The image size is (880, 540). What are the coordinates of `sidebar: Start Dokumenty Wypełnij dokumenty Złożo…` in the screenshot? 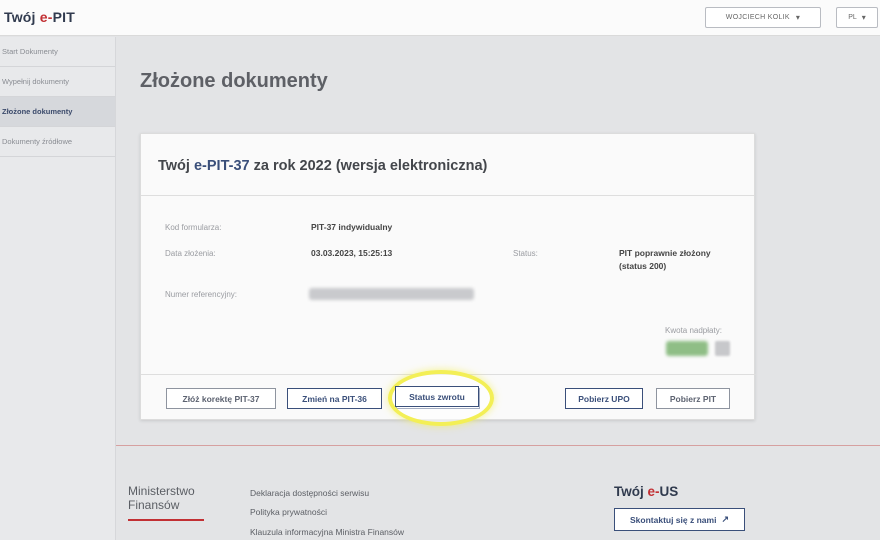 It's located at (58, 288).